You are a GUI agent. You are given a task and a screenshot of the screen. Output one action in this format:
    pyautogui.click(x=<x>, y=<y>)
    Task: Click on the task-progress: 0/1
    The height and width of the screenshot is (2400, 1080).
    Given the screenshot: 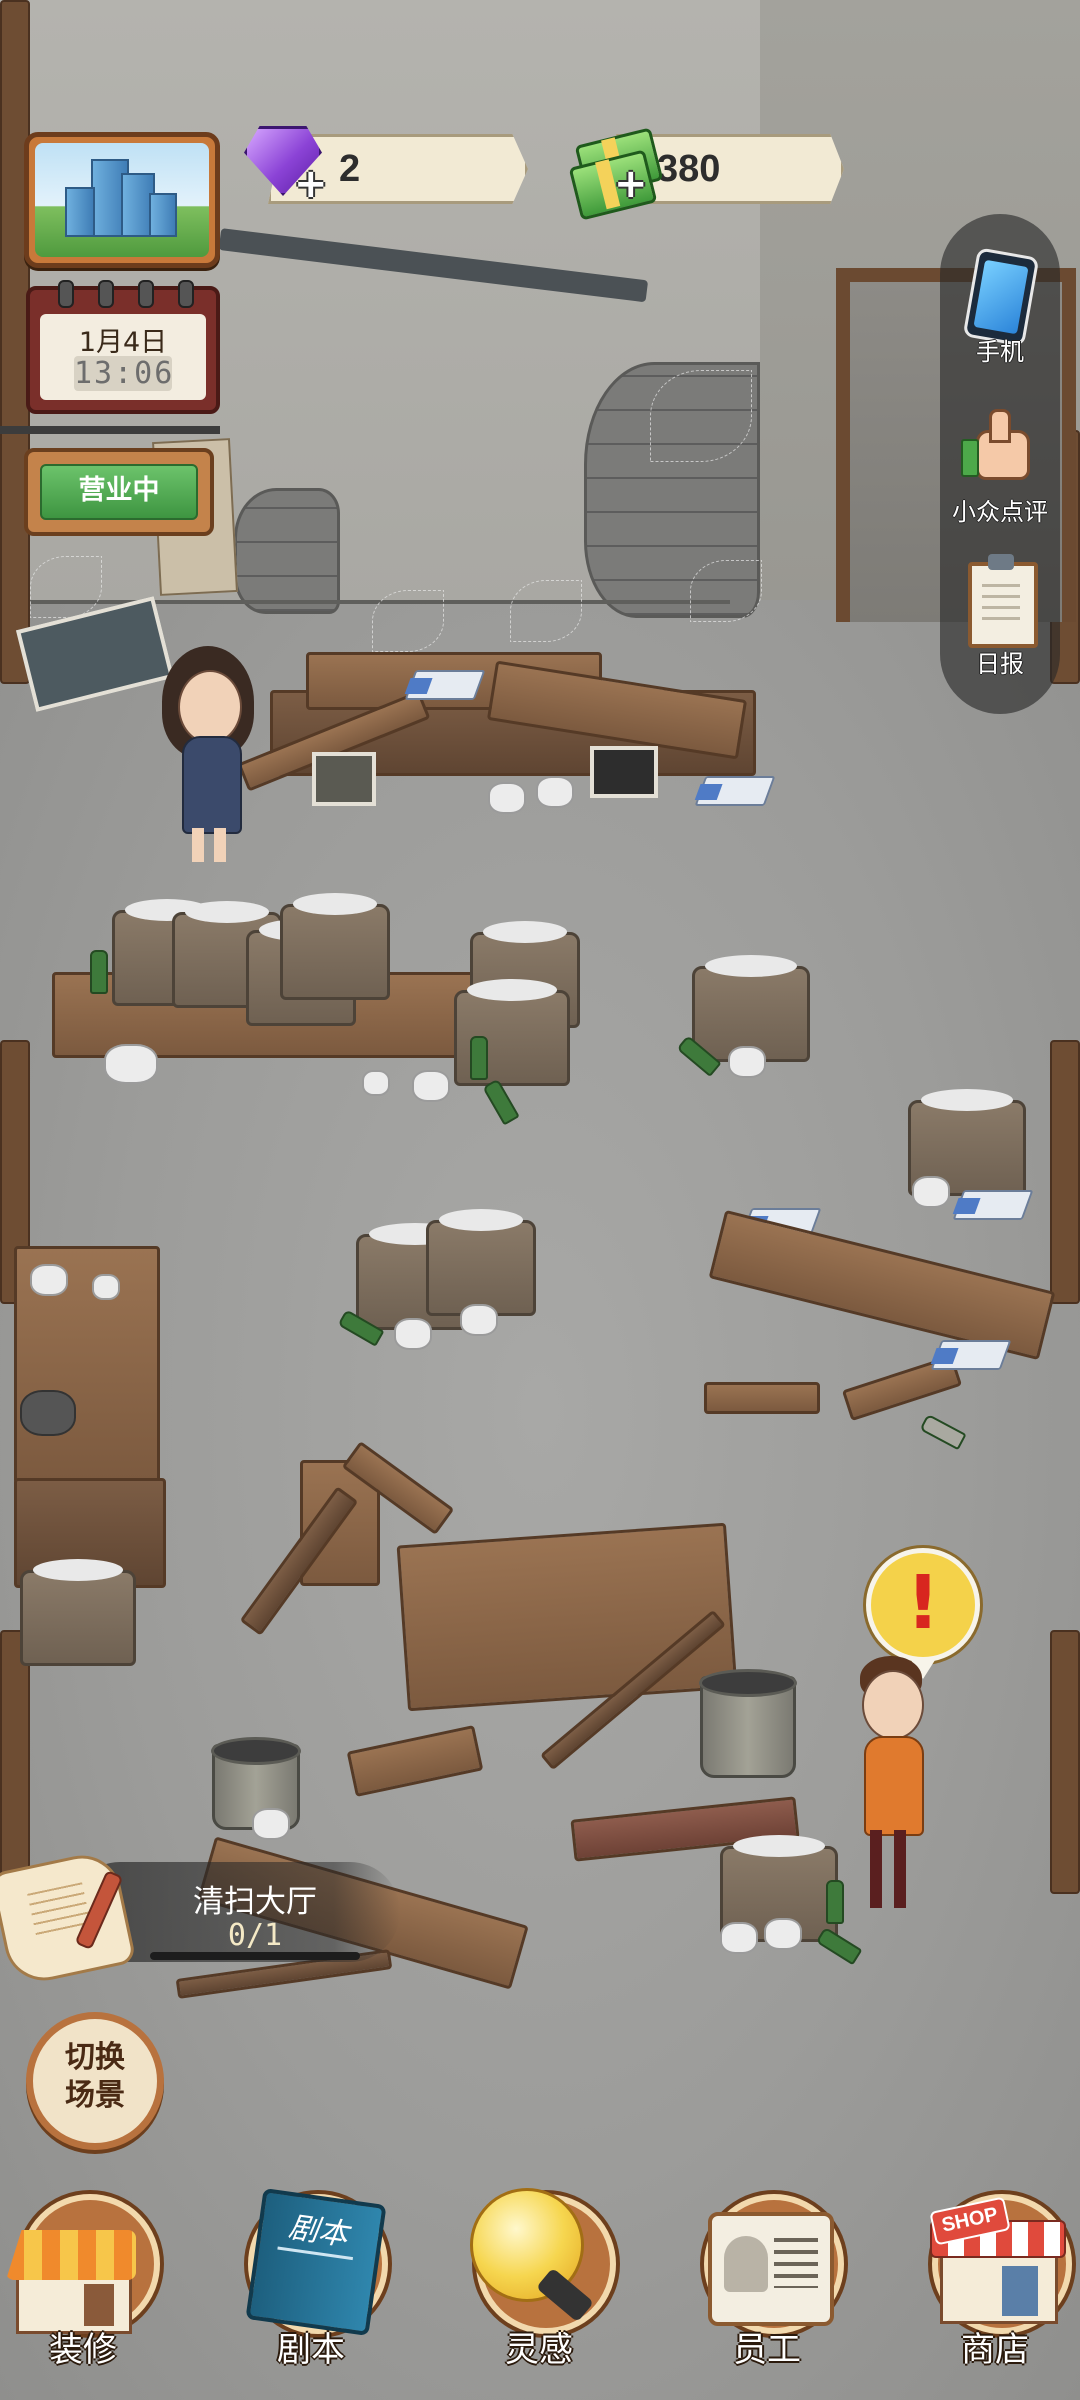 What is the action you would take?
    pyautogui.click(x=255, y=1935)
    